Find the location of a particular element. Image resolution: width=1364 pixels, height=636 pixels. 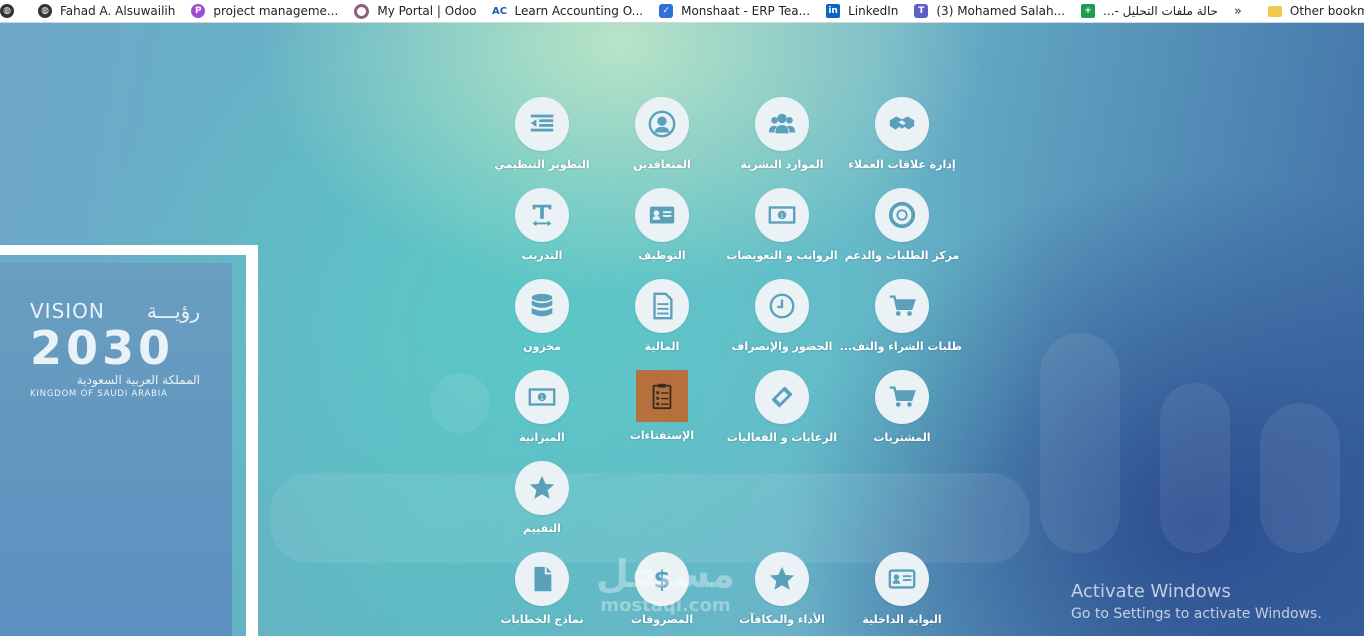

app-recruitment: التوظيف is located at coordinates (662, 225).